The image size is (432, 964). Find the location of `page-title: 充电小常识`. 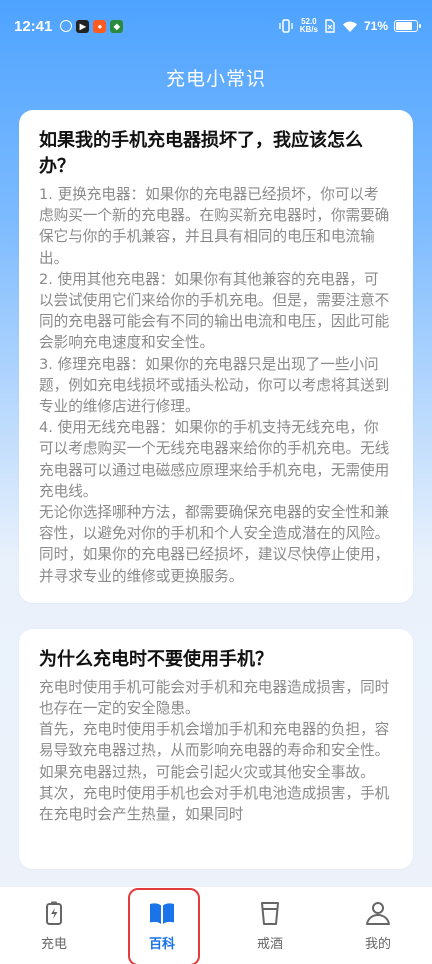

page-title: 充电小常识 is located at coordinates (215, 79).